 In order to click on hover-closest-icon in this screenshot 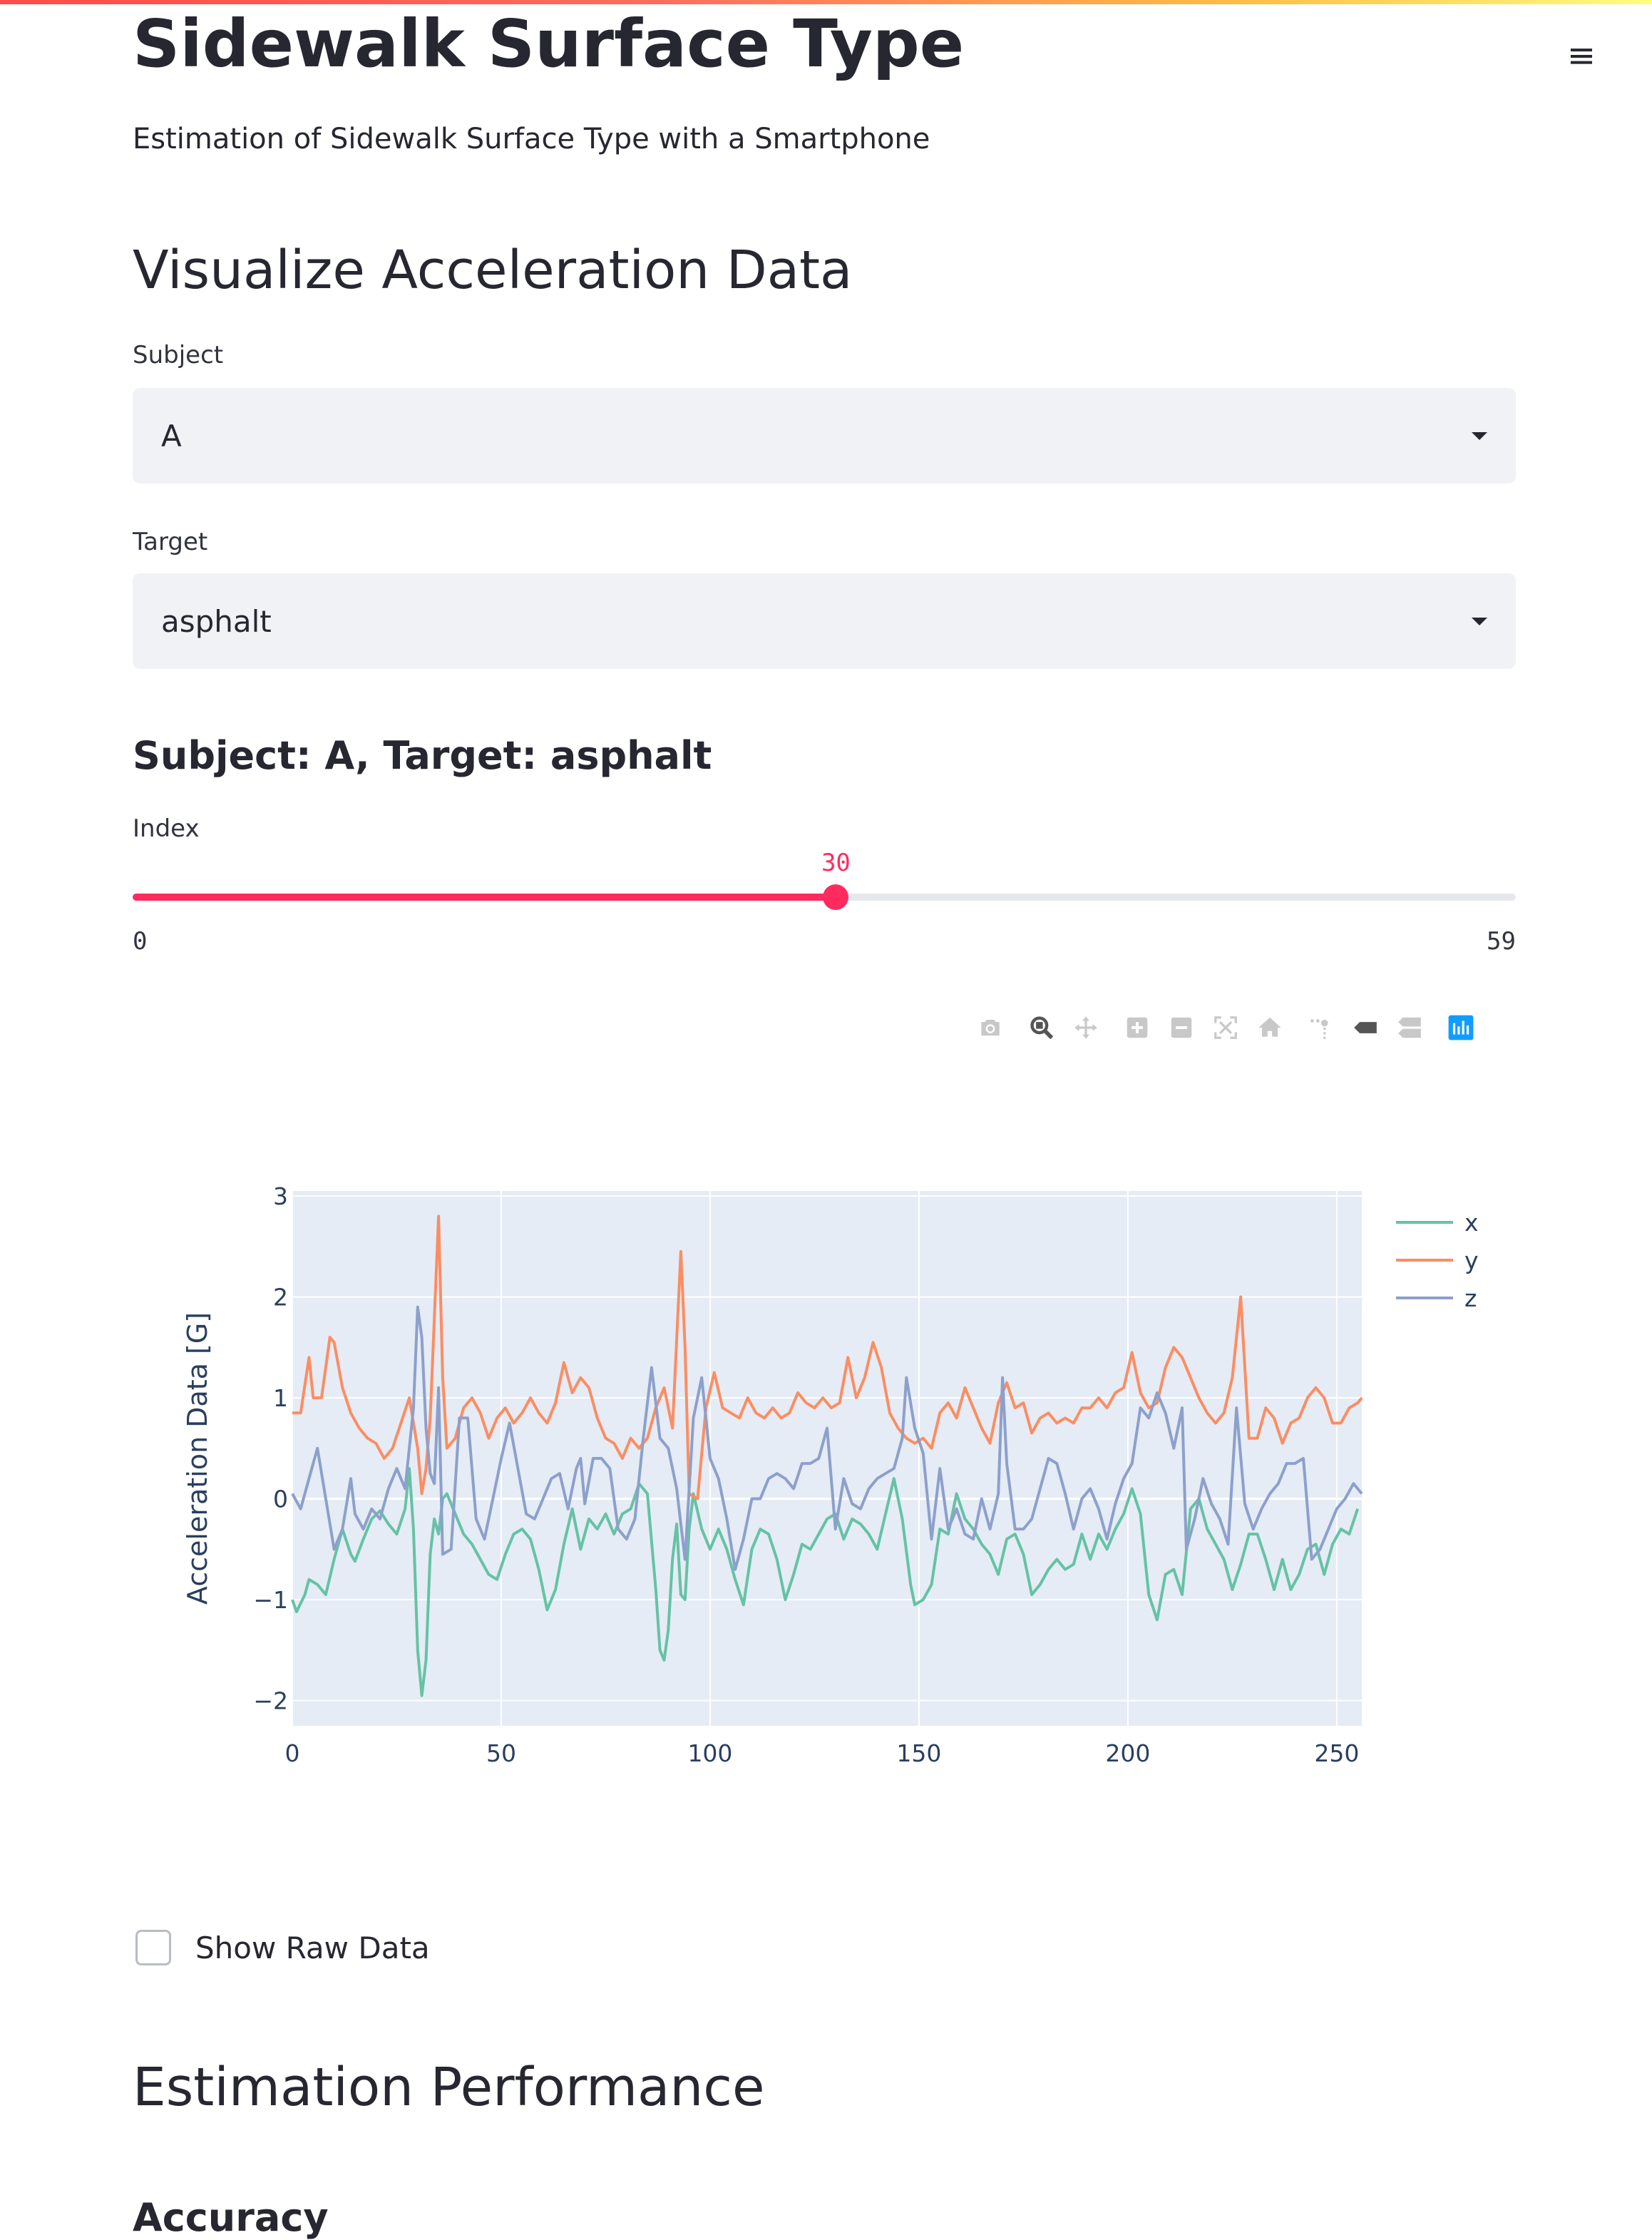, I will do `click(1365, 1028)`.